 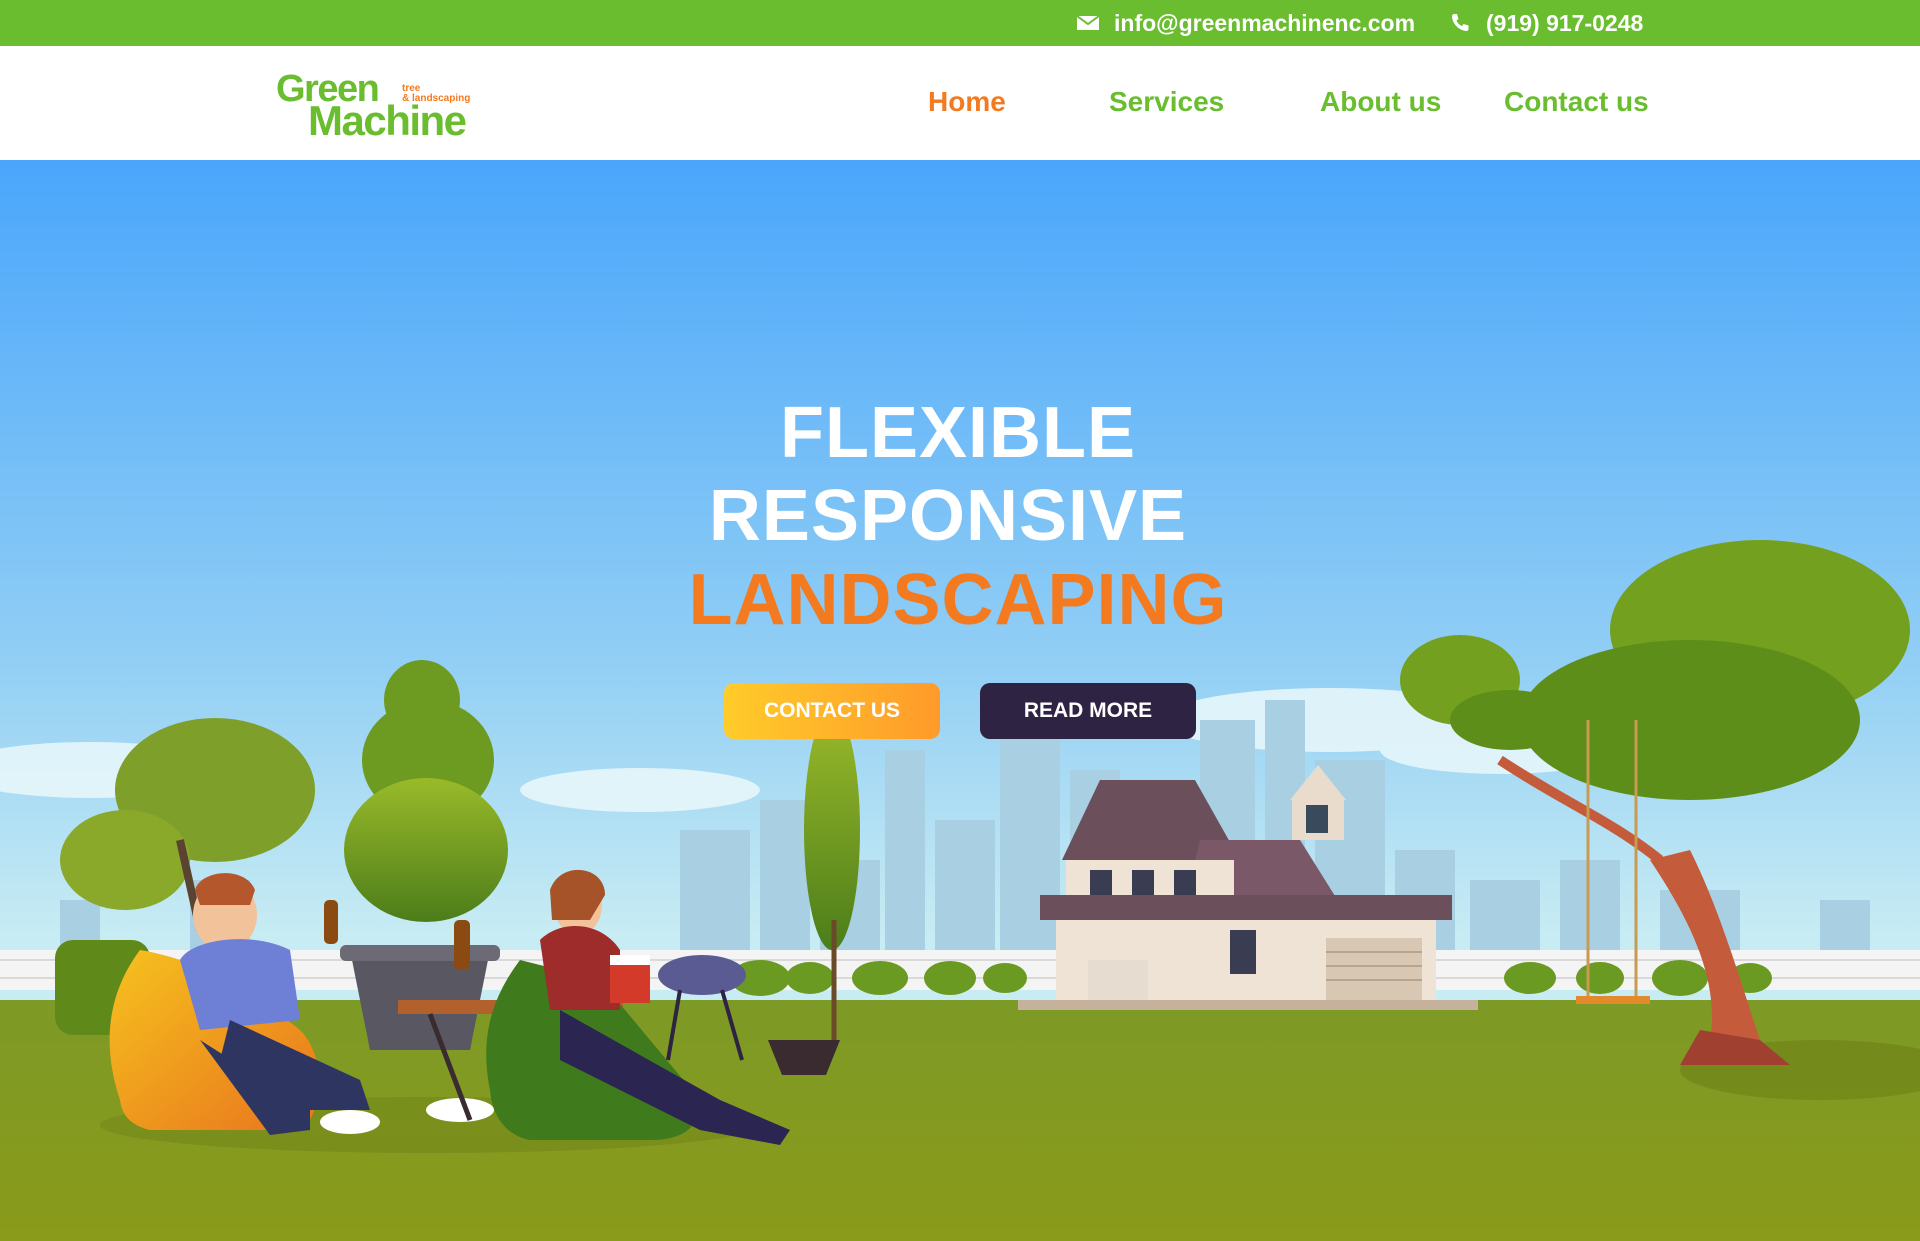 I want to click on logo-line2: Machine, so click(x=387, y=120).